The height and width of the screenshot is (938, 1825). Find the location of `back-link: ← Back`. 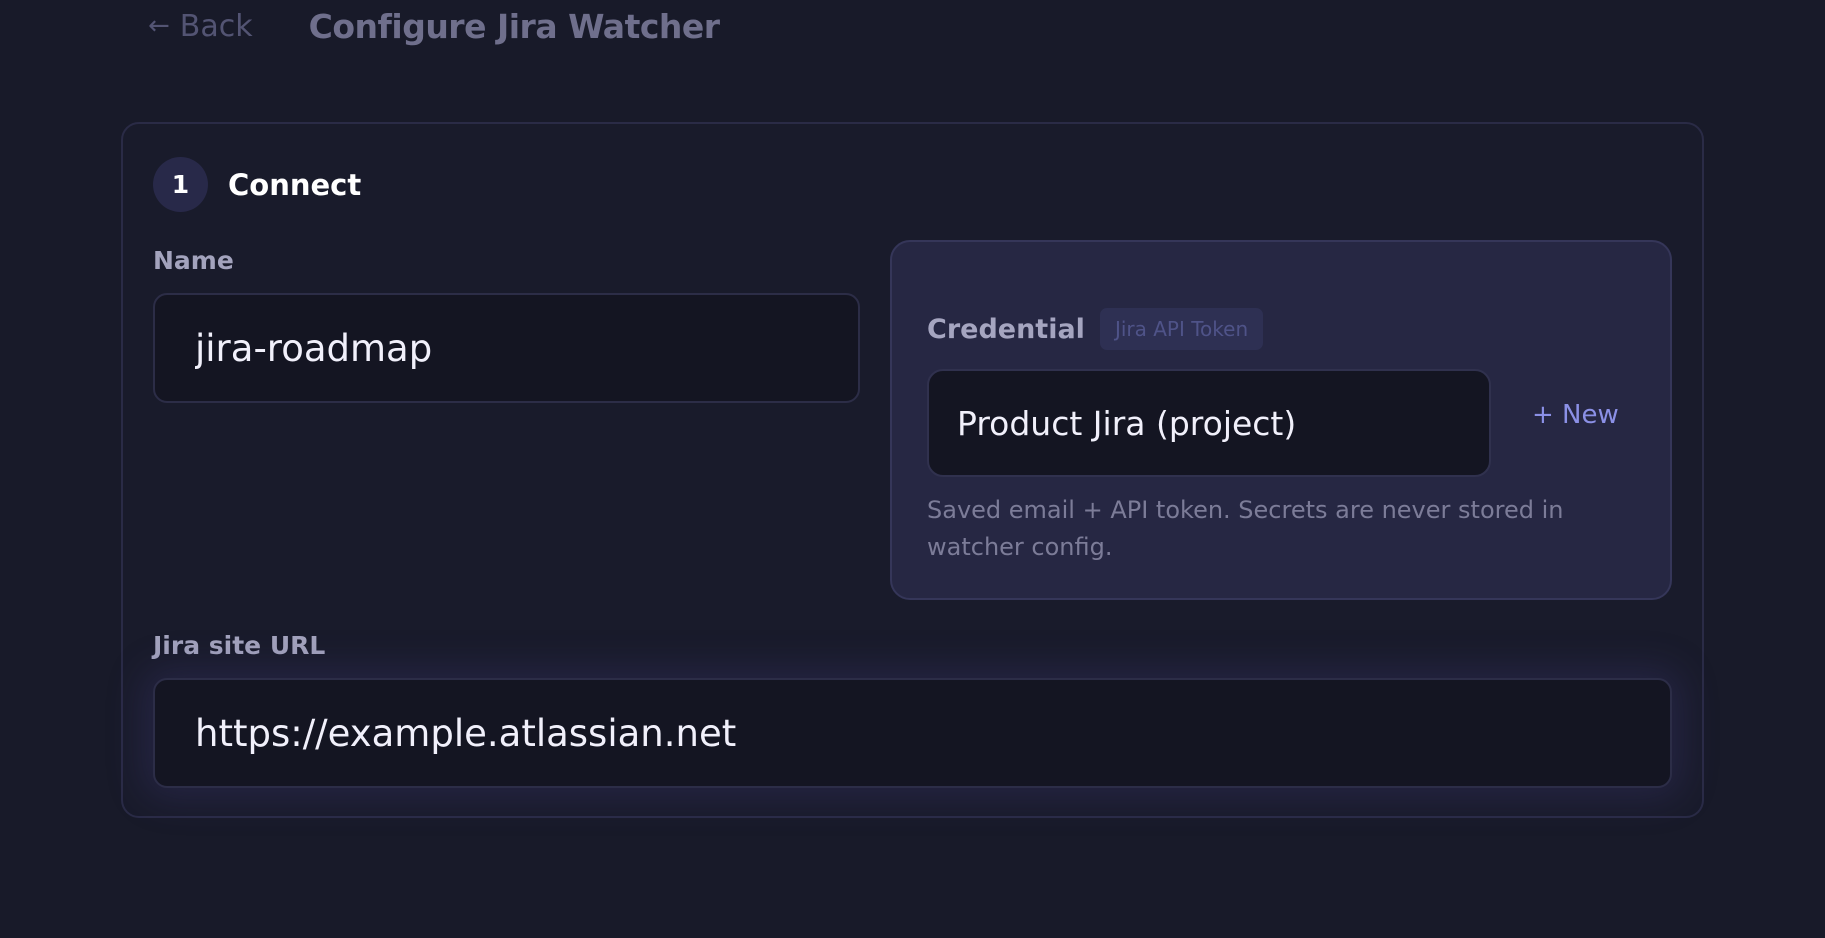

back-link: ← Back is located at coordinates (200, 26).